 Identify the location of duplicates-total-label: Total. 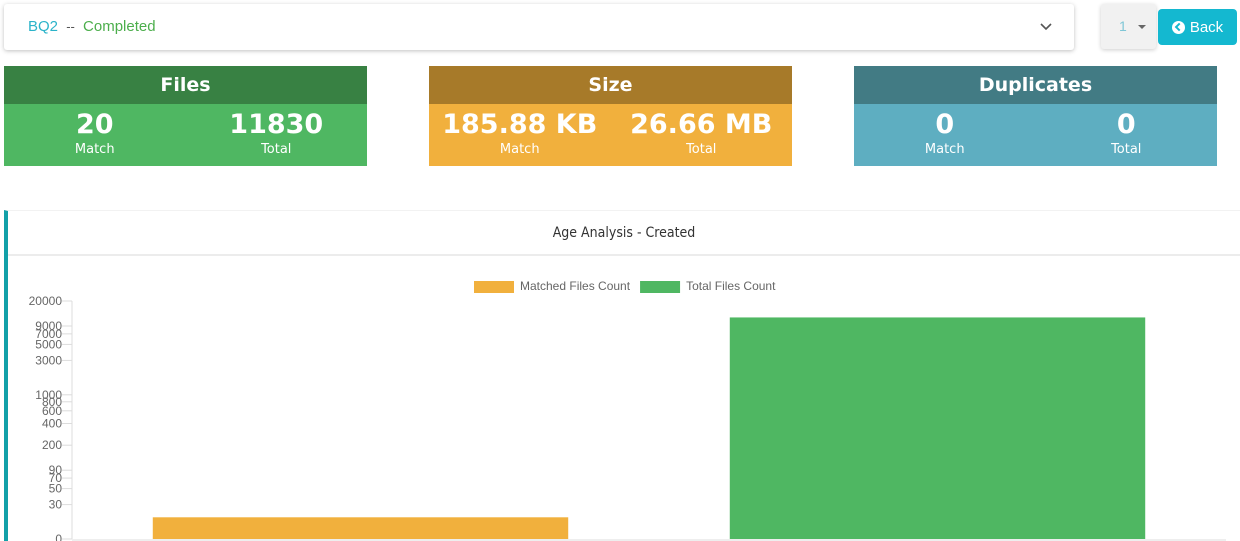
(1126, 149).